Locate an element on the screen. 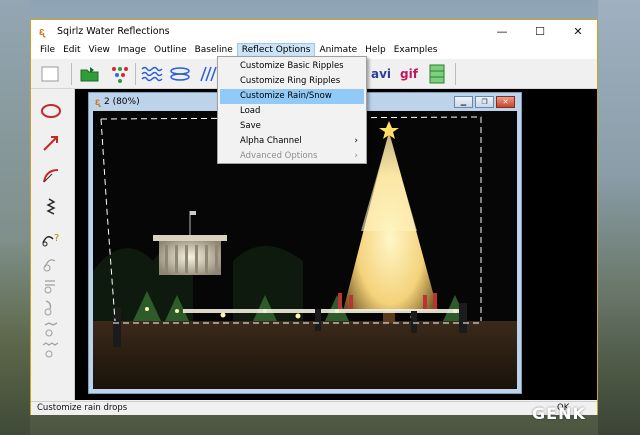  close-button: ✕ is located at coordinates (578, 31).